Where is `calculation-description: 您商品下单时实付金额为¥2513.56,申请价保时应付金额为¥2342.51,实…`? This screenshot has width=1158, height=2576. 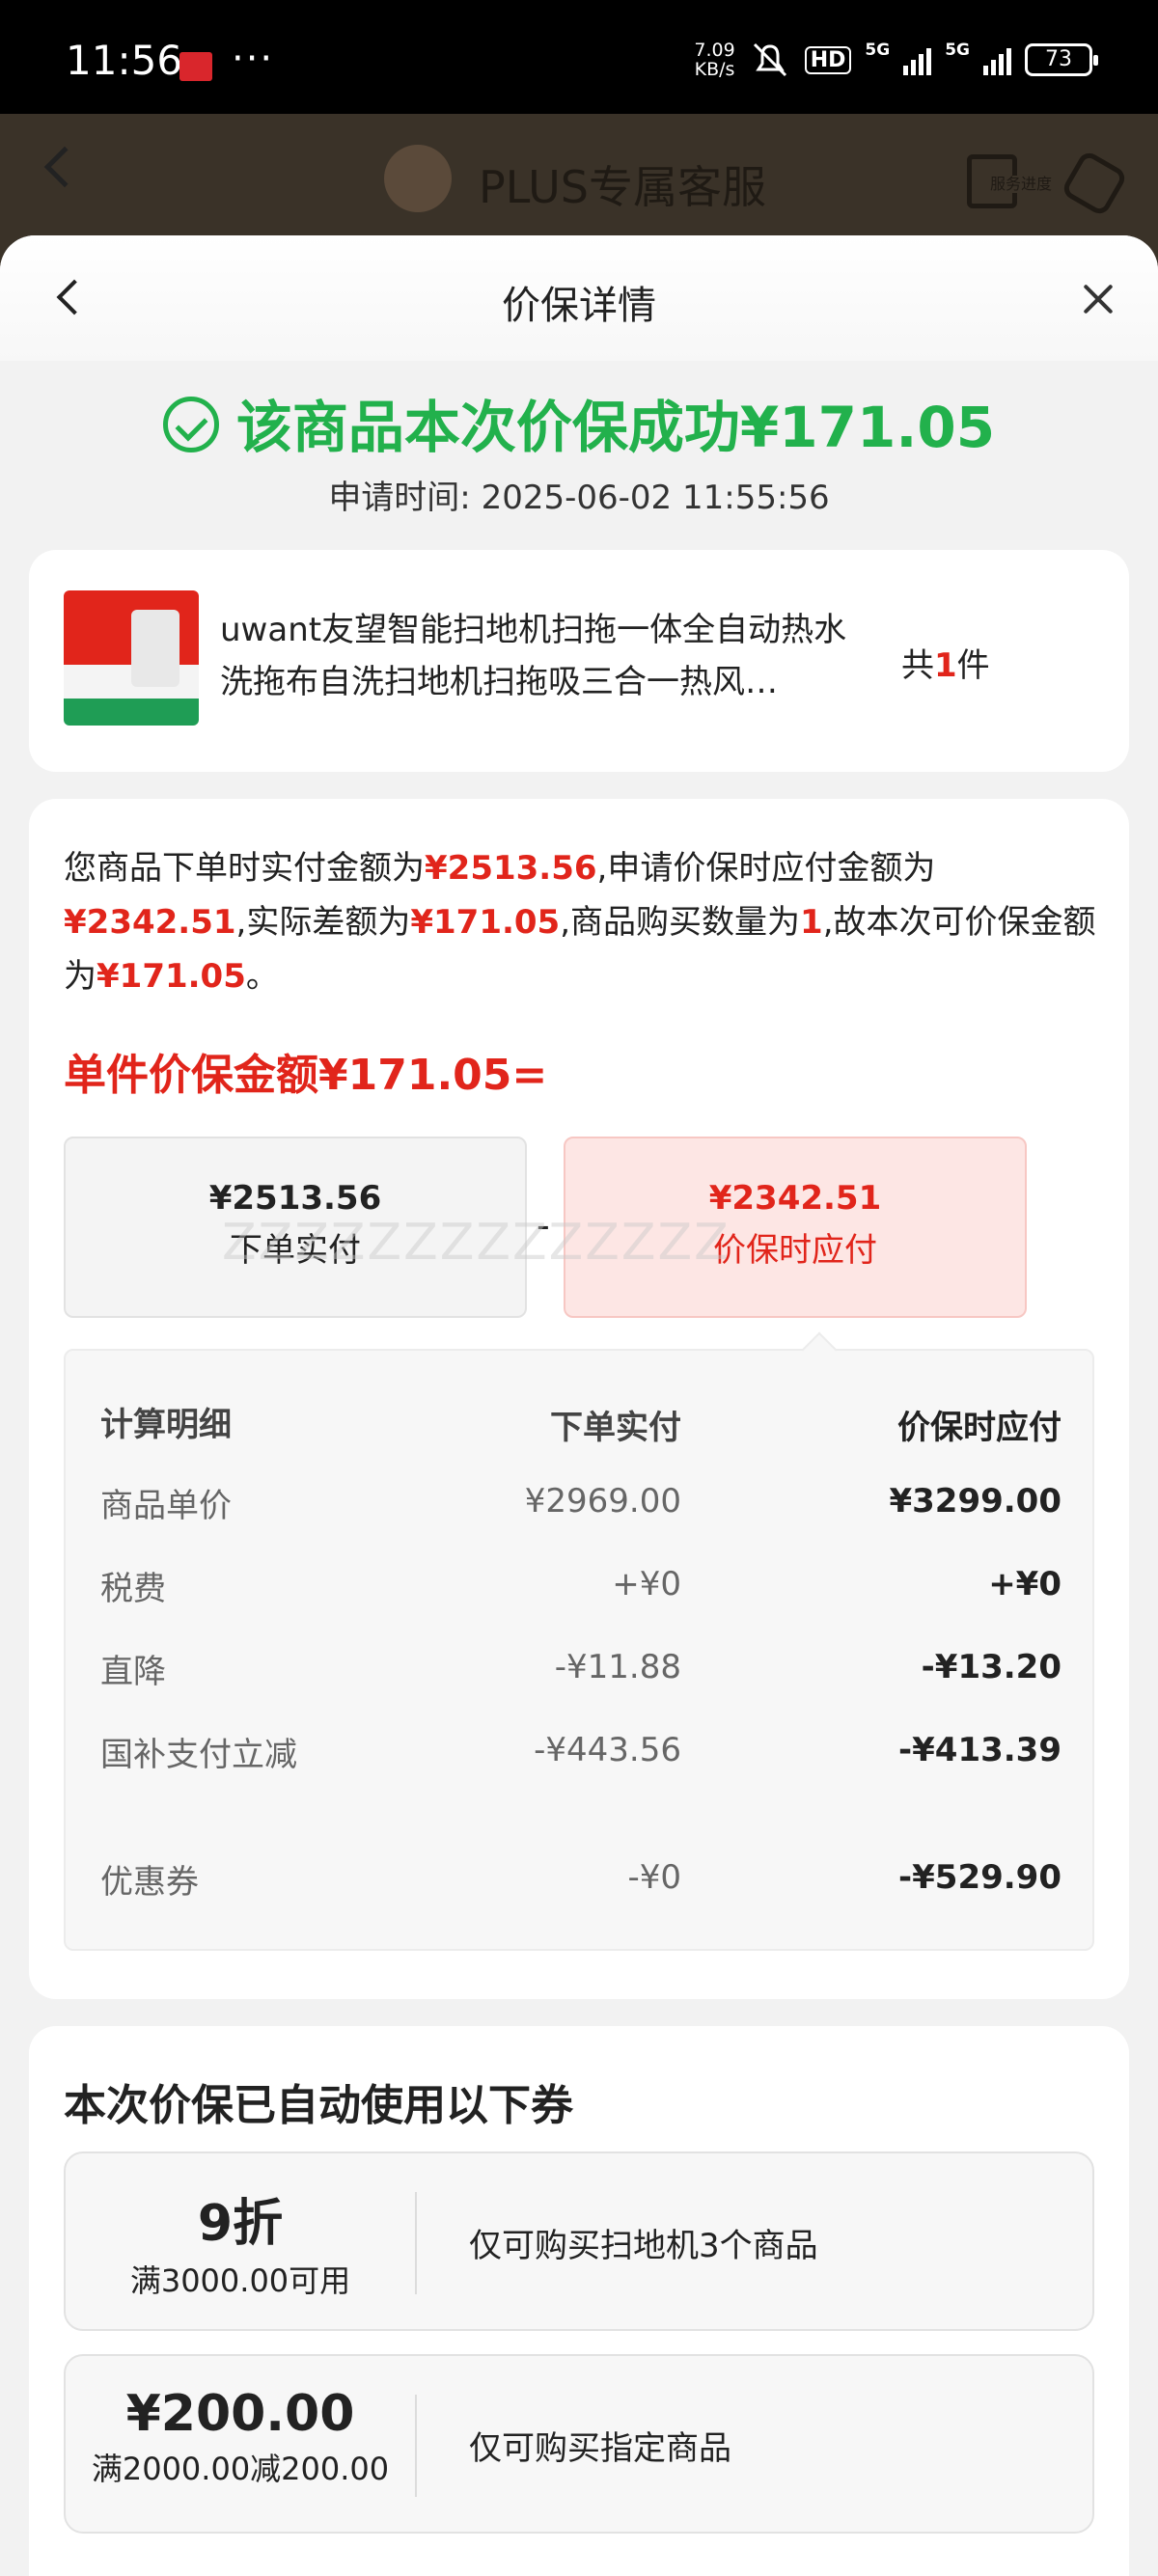
calculation-description: 您商品下单时实付金额为¥2513.56,申请价保时应付金额为¥2342.51,实… is located at coordinates (580, 922).